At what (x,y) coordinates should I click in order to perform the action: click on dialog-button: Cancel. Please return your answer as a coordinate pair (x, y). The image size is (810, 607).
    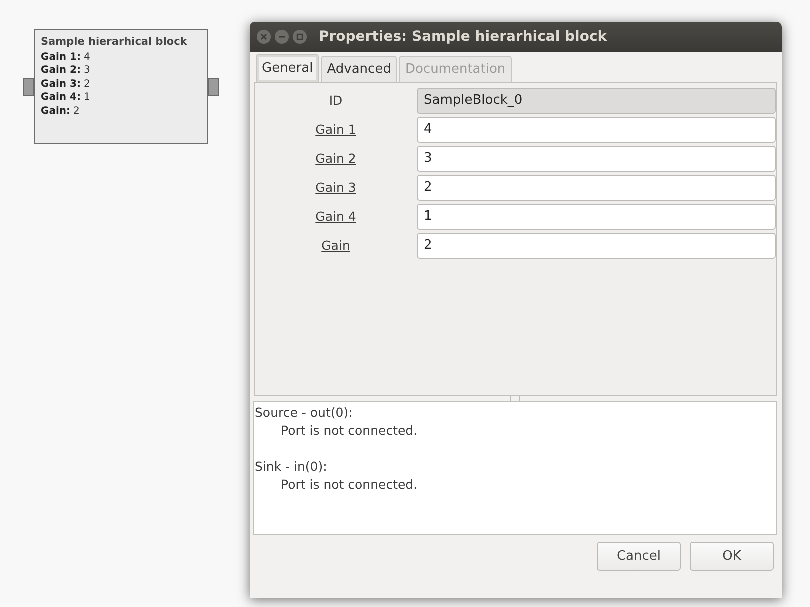
    Looking at the image, I should click on (639, 556).